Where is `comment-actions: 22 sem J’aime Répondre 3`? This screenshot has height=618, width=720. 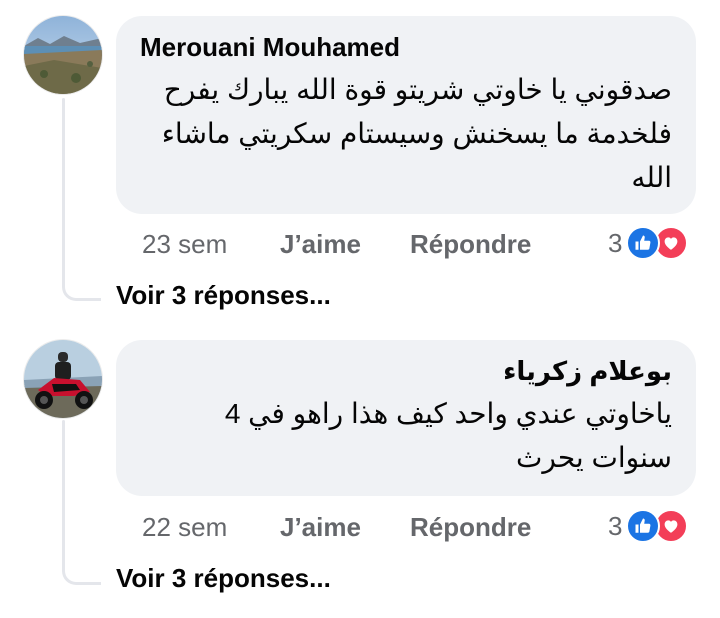 comment-actions: 22 sem J’aime Répondre 3 is located at coordinates (360, 527).